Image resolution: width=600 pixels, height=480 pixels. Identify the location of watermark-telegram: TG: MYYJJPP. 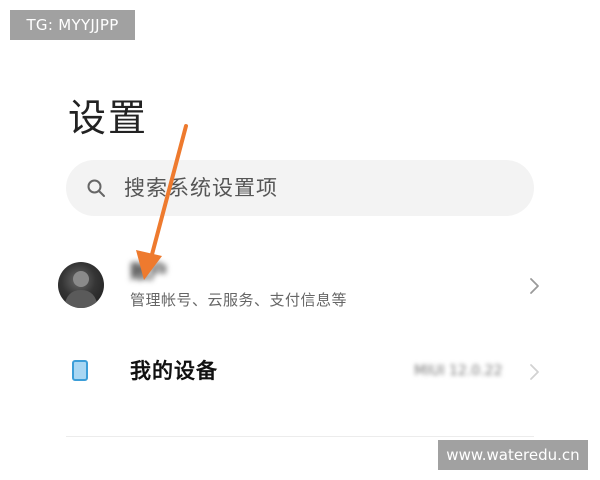
(72, 25).